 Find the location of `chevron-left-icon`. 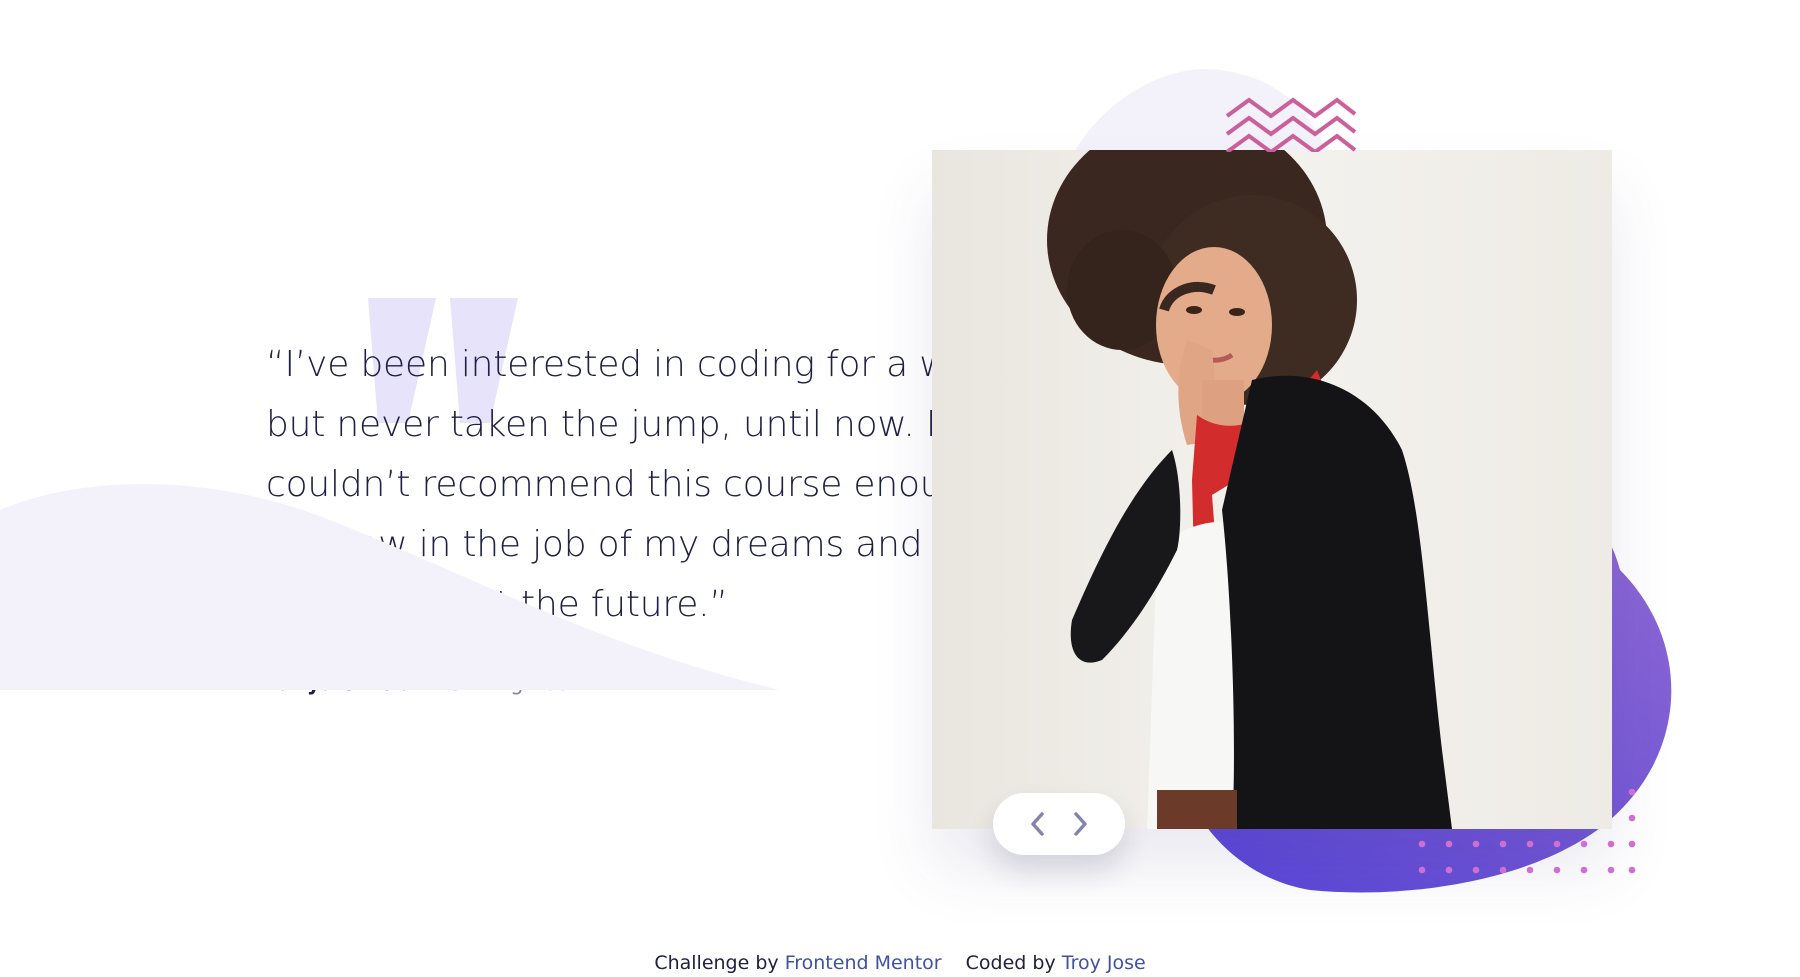

chevron-left-icon is located at coordinates (1037, 824).